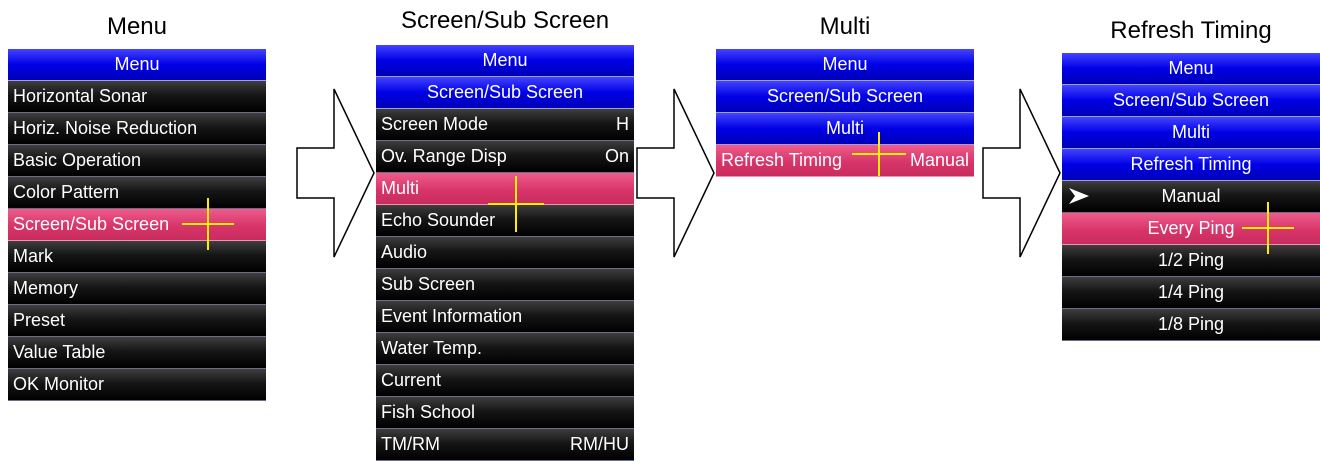 This screenshot has height=461, width=1320. What do you see at coordinates (1191, 325) in the screenshot?
I see `option-eighth-ping: 1/8 Ping` at bounding box center [1191, 325].